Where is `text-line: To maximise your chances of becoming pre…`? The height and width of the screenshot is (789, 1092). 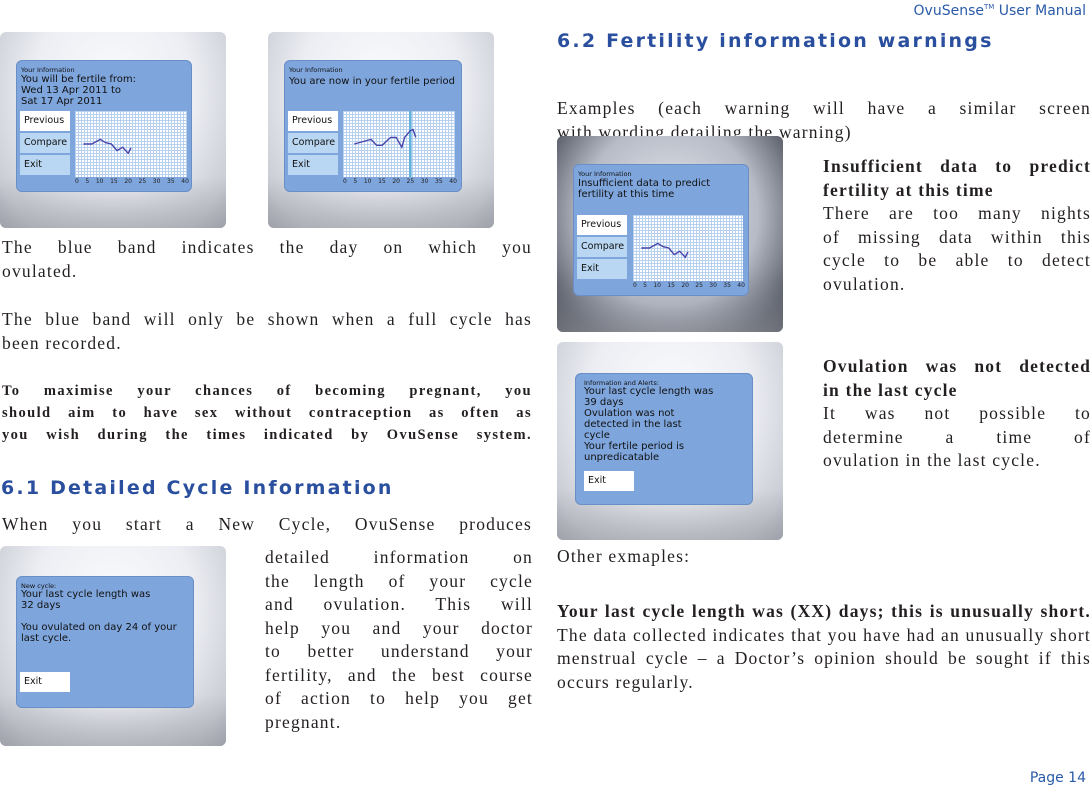 text-line: To maximise your chances of becoming pre… is located at coordinates (267, 391).